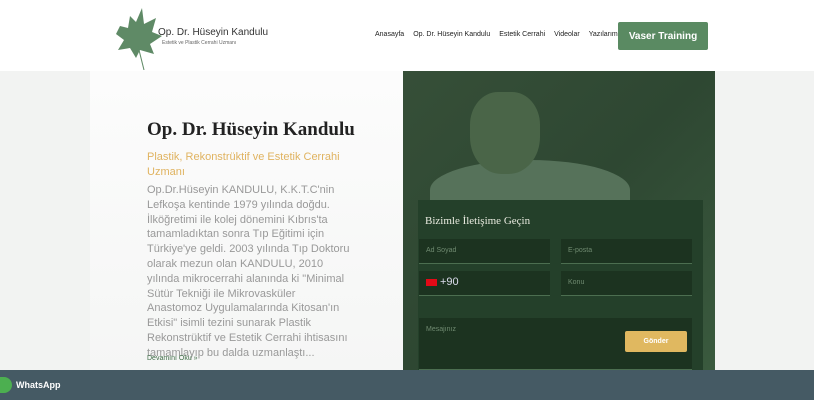 Image resolution: width=814 pixels, height=400 pixels. Describe the element at coordinates (626, 251) in the screenshot. I see `email-input: E-posta` at that location.